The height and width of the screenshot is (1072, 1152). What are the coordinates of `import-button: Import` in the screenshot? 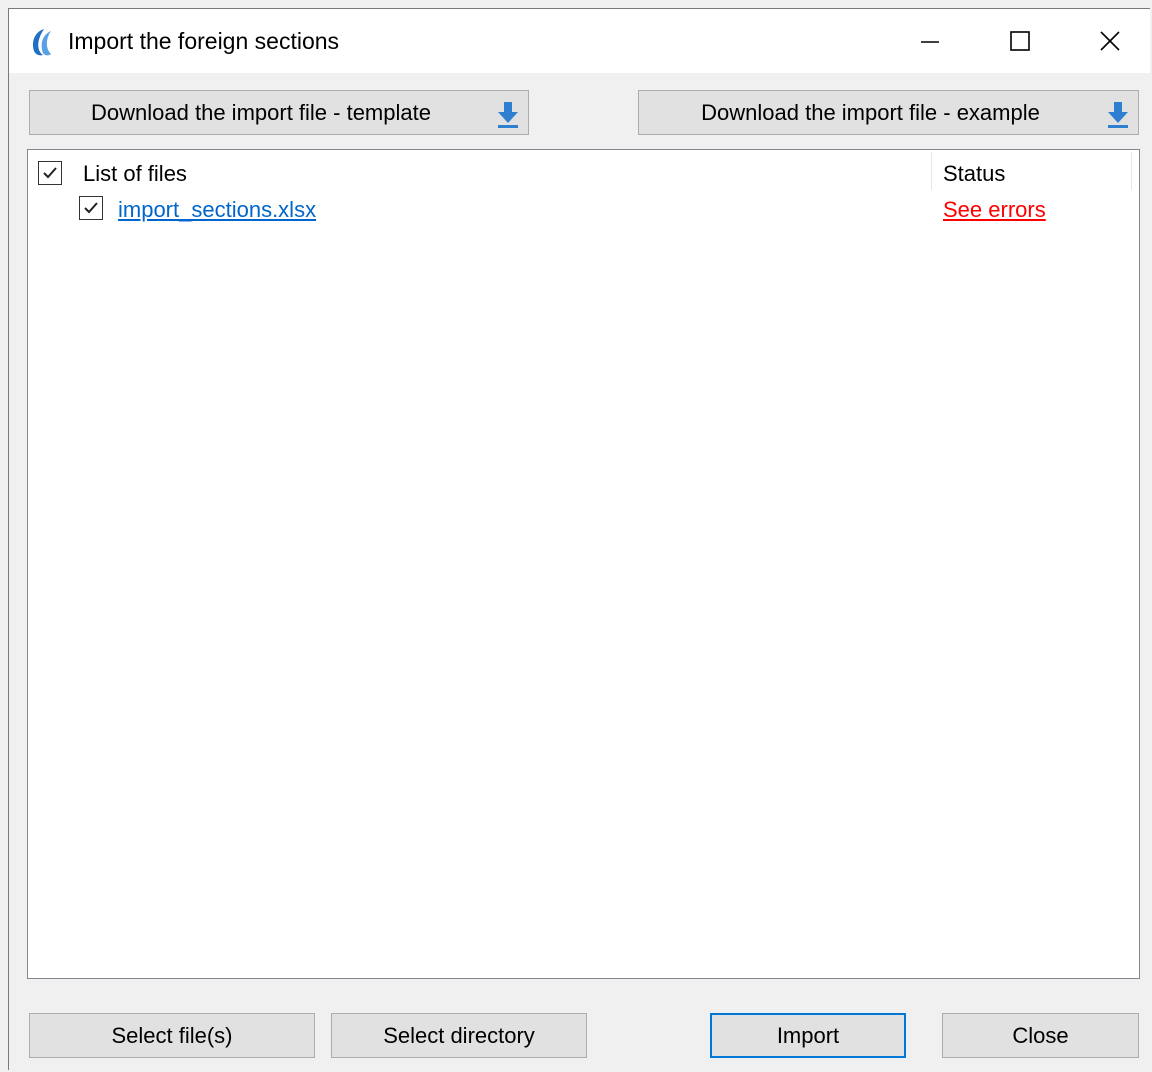 It's located at (808, 1035).